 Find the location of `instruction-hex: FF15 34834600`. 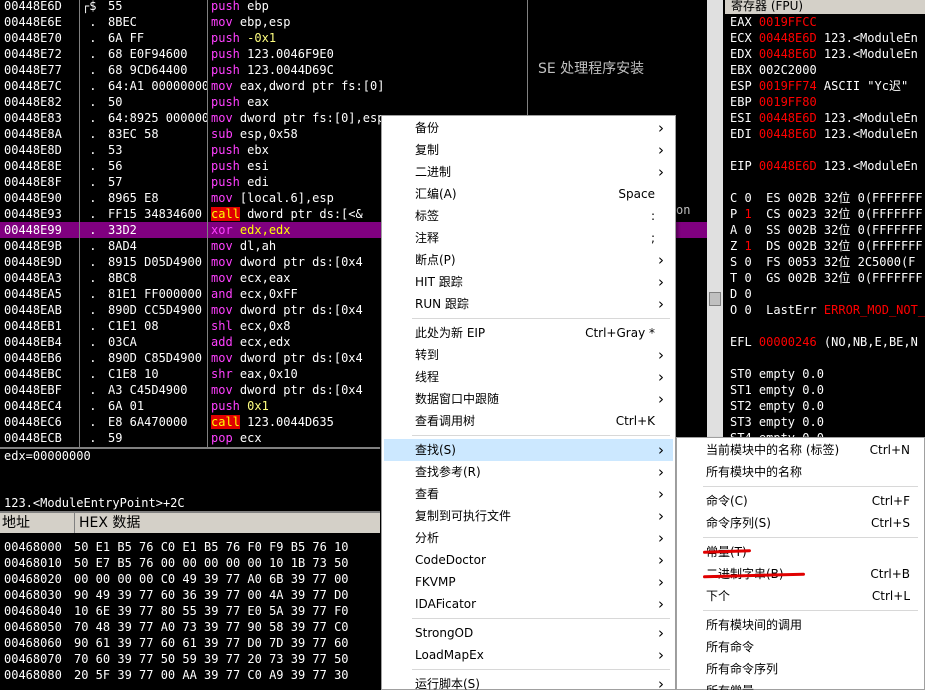

instruction-hex: FF15 34834600 is located at coordinates (155, 214).